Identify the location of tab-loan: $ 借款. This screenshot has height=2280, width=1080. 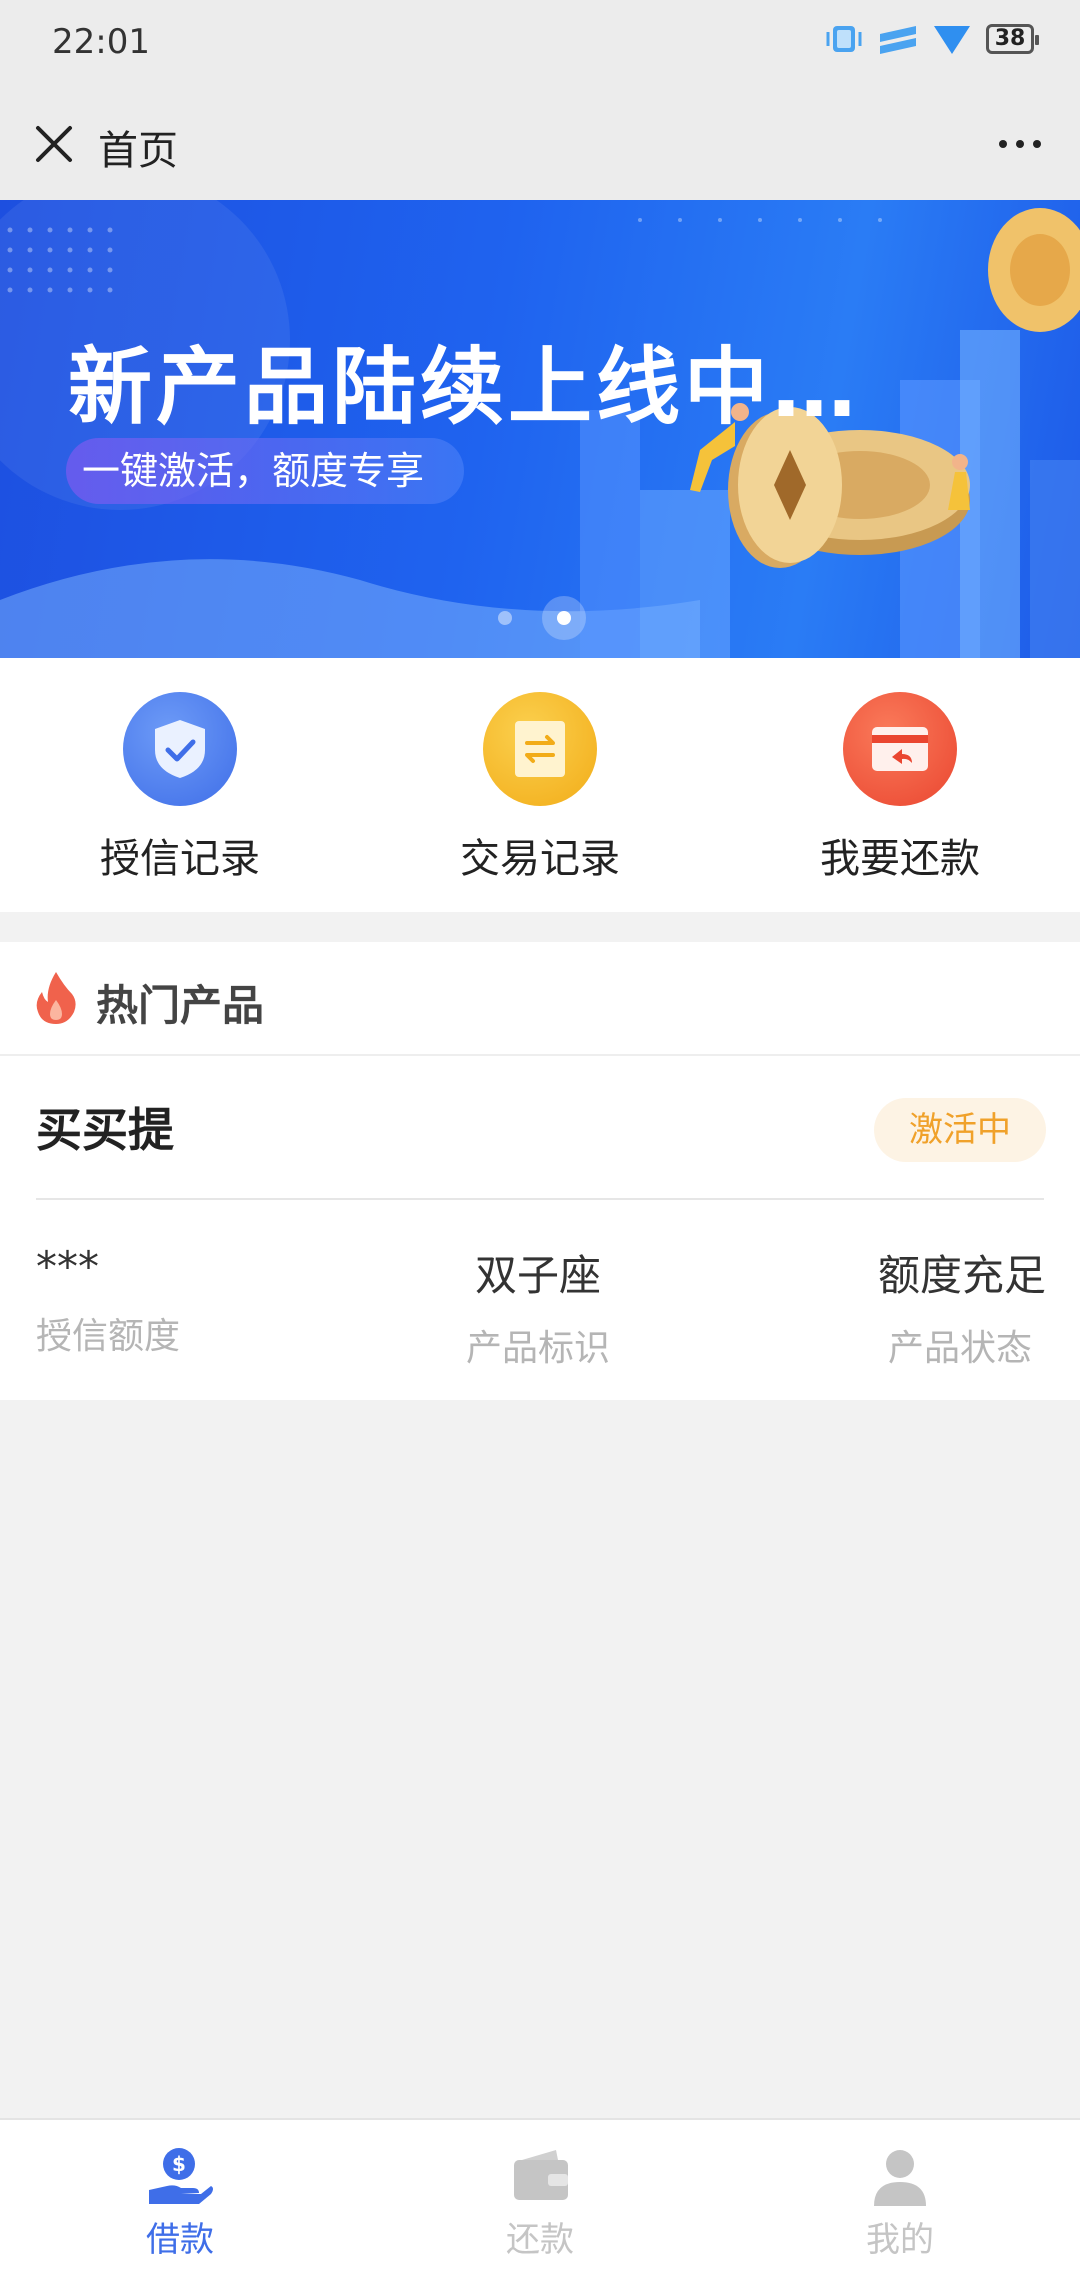
(180, 2200).